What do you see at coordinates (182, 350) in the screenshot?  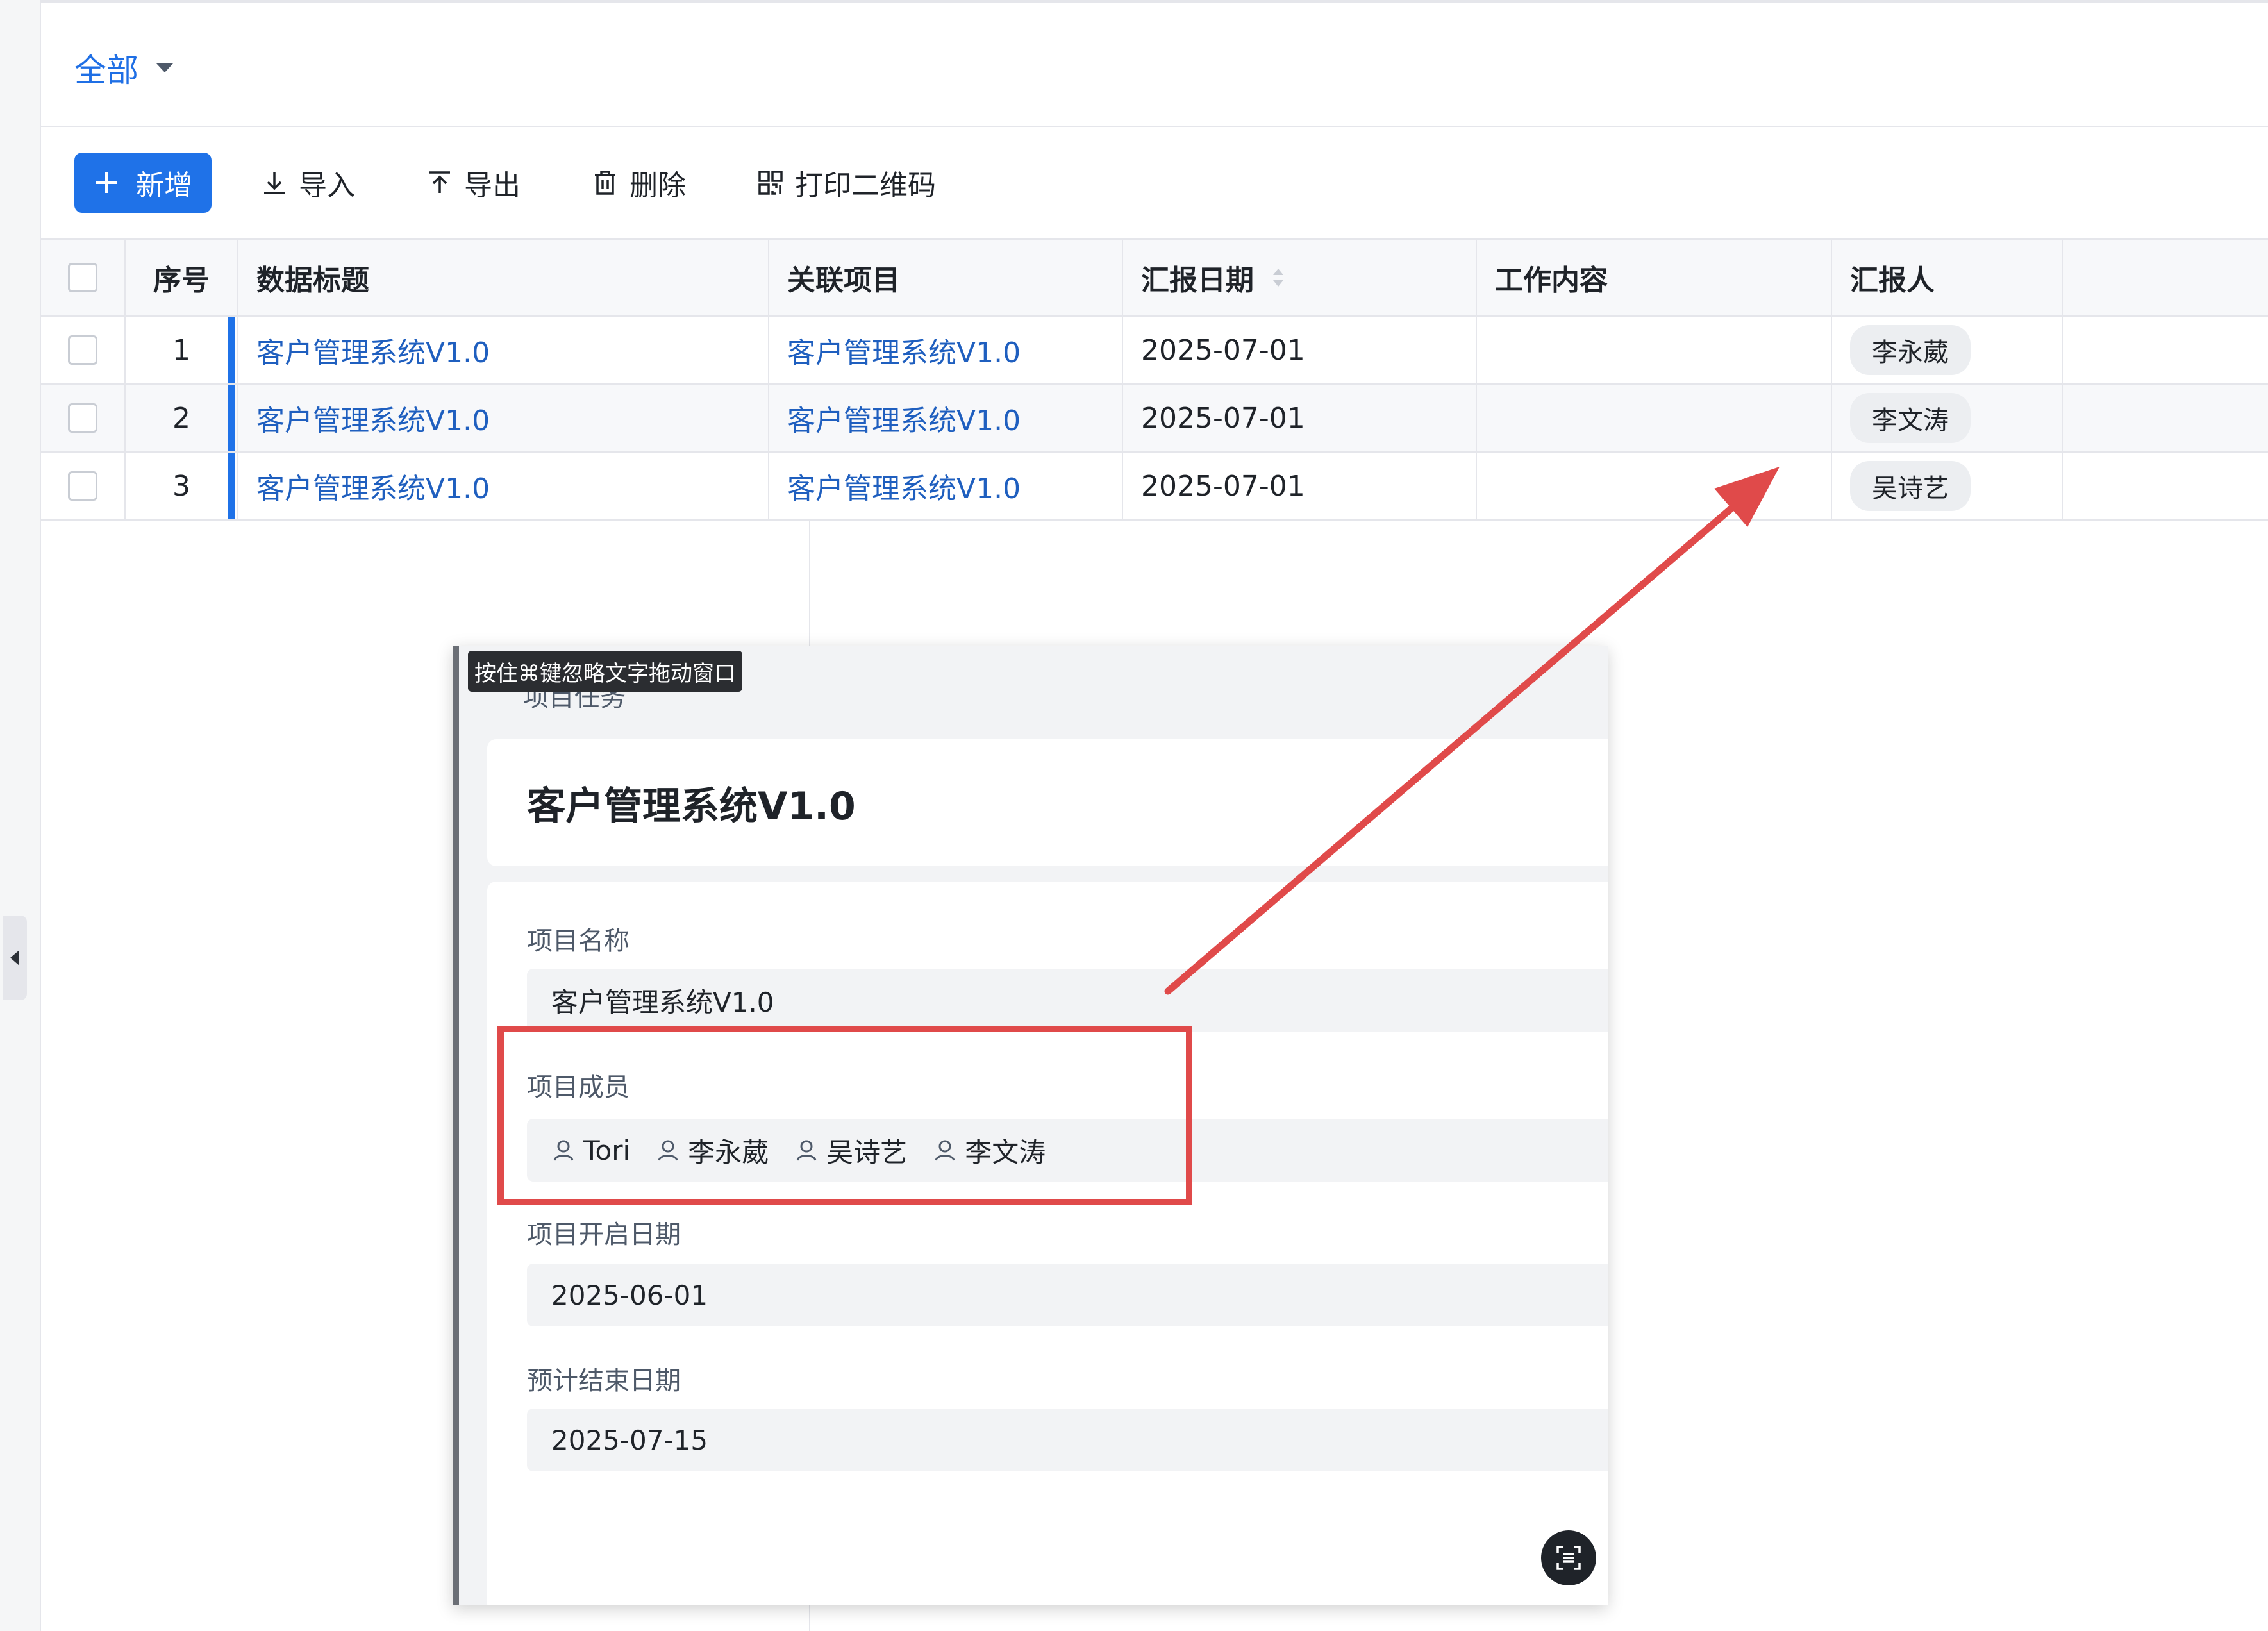 I see `row-index: 1` at bounding box center [182, 350].